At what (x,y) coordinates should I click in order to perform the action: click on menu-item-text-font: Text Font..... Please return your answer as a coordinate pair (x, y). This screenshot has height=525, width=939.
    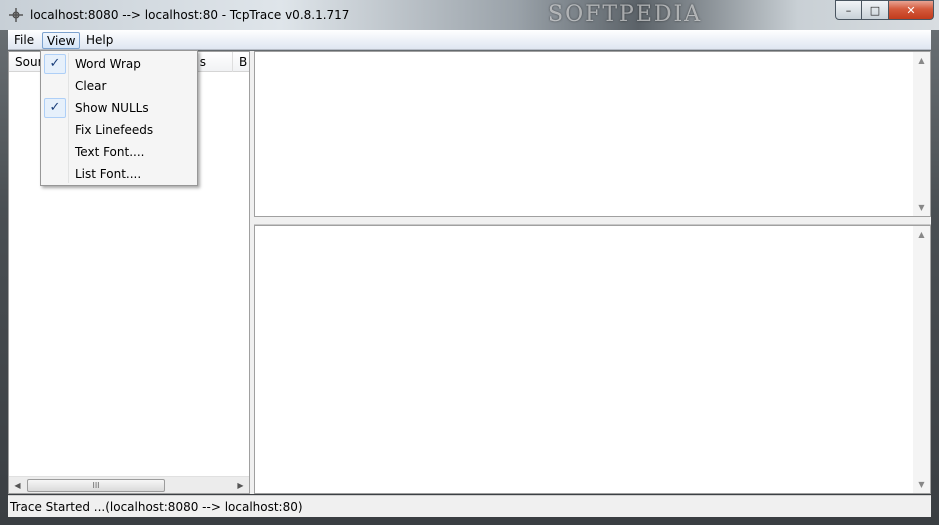
    Looking at the image, I should click on (119, 152).